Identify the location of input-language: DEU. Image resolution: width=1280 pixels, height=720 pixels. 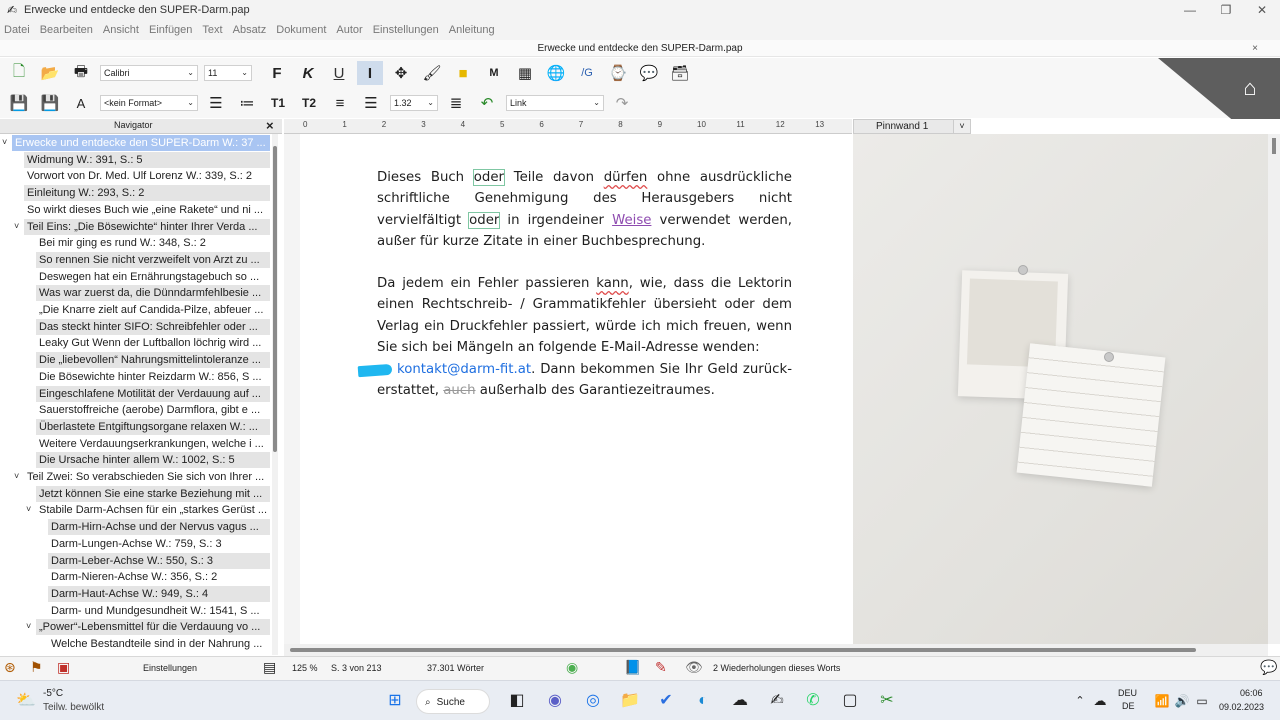
(1127, 693).